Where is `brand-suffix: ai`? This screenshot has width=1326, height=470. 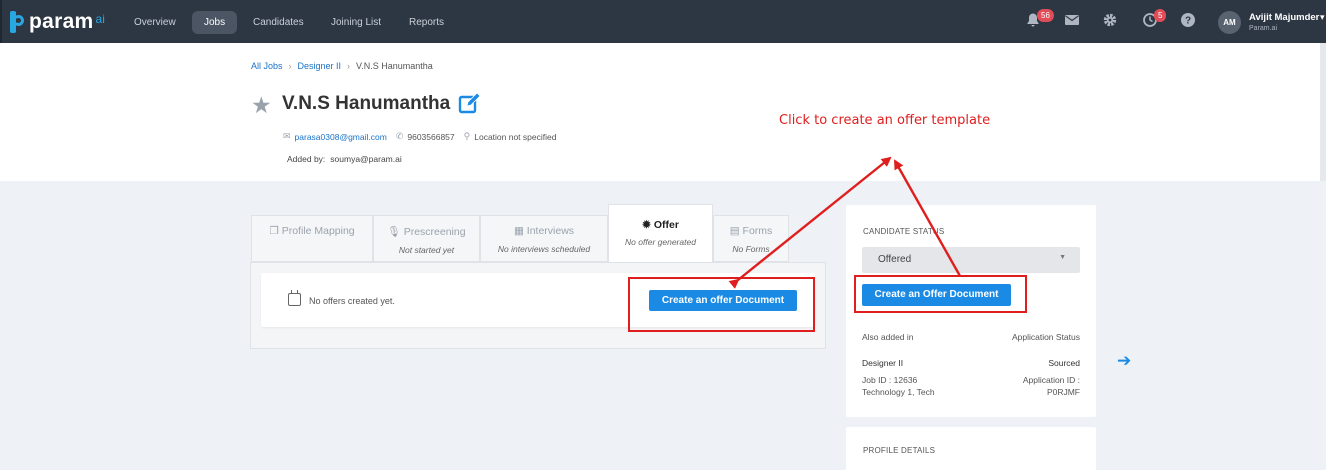 brand-suffix: ai is located at coordinates (100, 19).